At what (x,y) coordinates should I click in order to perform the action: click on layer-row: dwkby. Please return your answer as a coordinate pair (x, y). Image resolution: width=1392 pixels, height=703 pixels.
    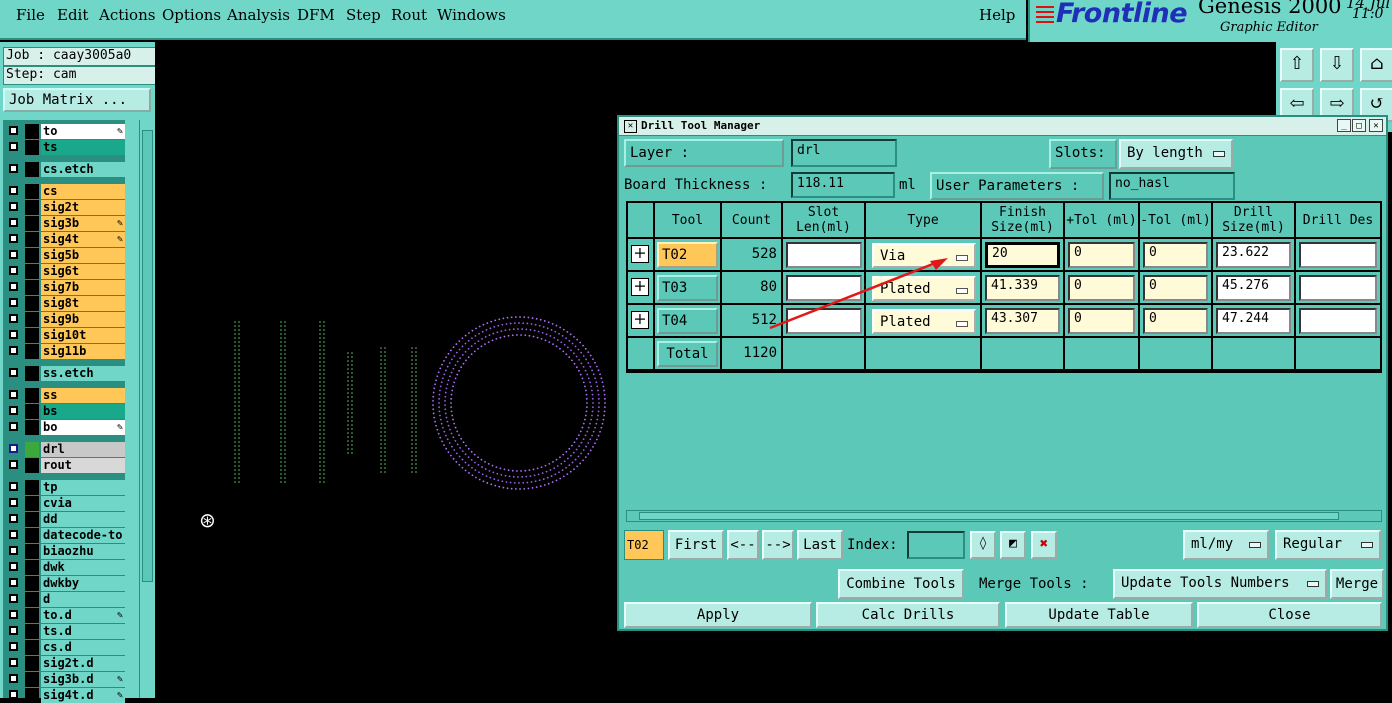
    Looking at the image, I should click on (64, 583).